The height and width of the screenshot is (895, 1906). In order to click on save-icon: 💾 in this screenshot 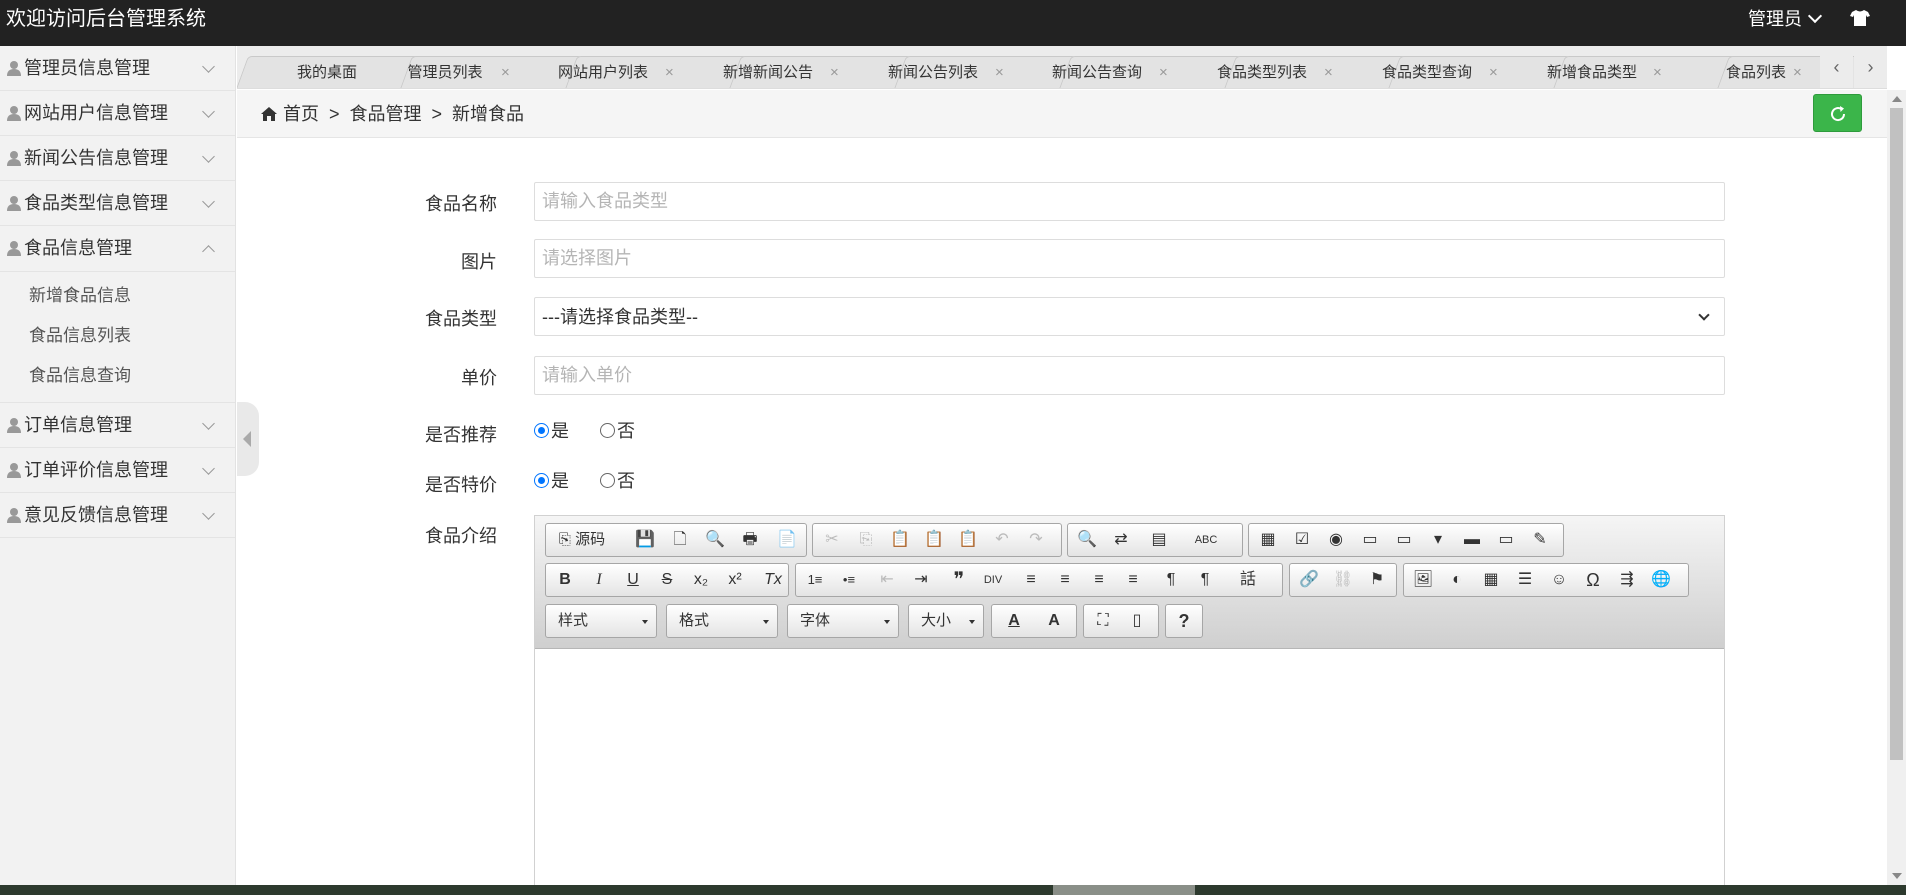, I will do `click(645, 540)`.